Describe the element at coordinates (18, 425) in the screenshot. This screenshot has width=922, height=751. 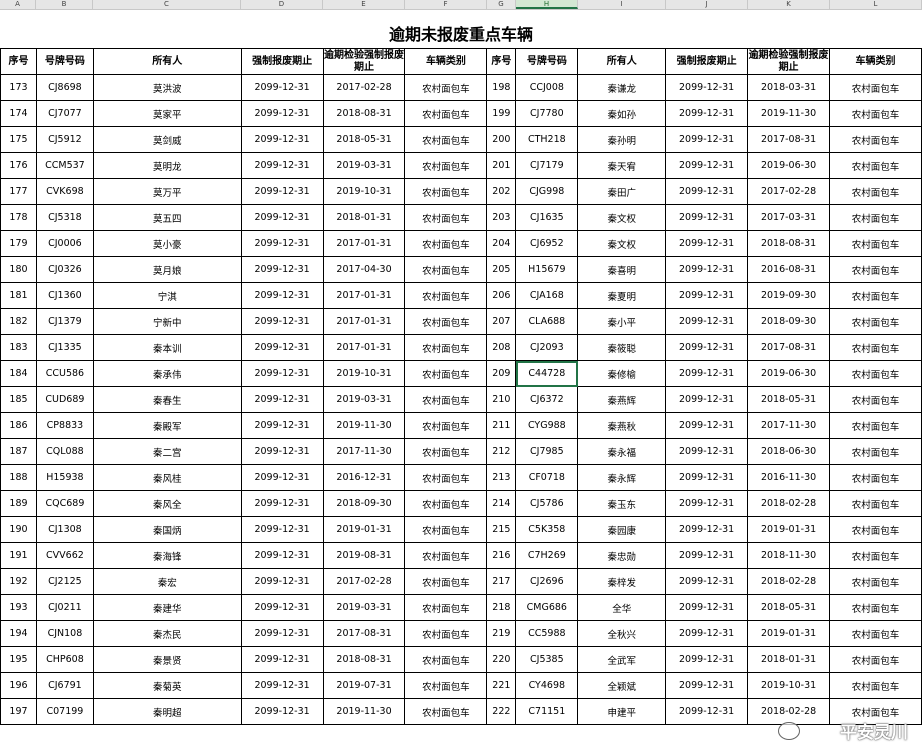
I see `table-cell: 186` at that location.